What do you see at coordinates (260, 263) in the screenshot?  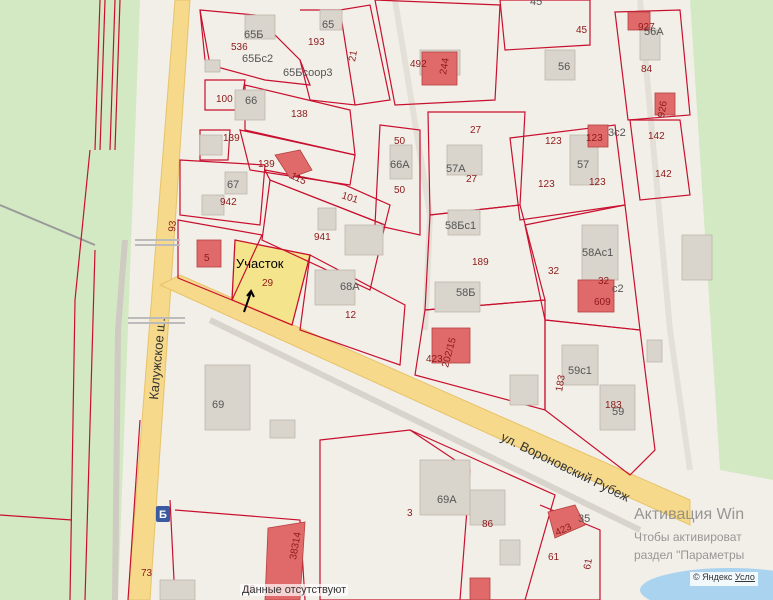 I see `plot-label: Участок` at bounding box center [260, 263].